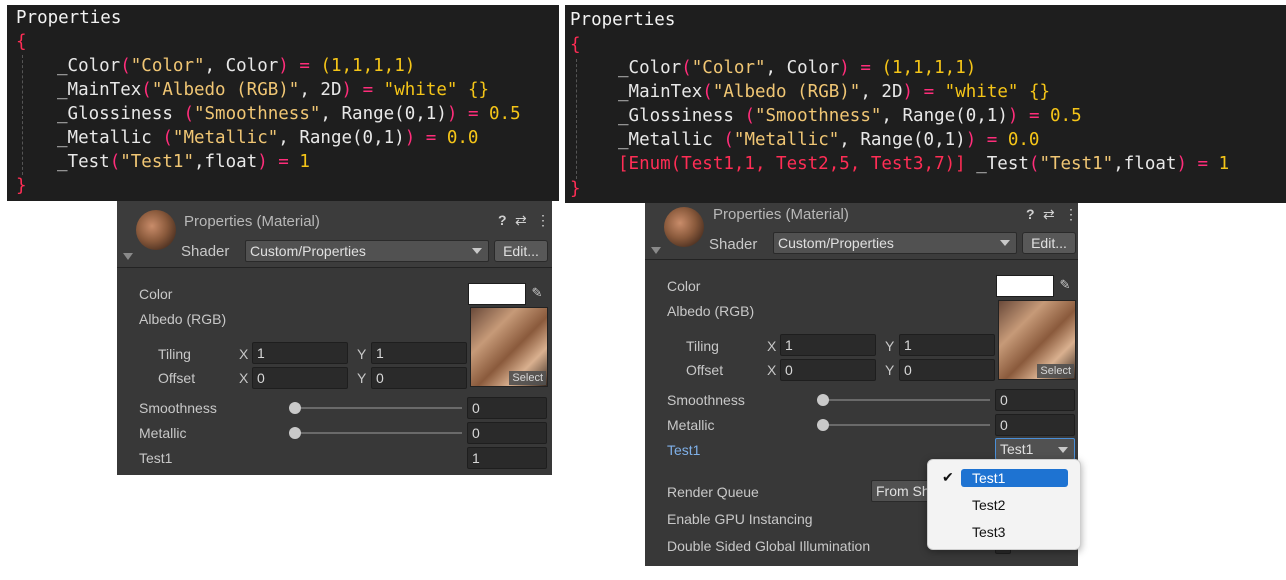 The height and width of the screenshot is (580, 1286). Describe the element at coordinates (671, 140) in the screenshot. I see `property-name: _Metallic` at that location.